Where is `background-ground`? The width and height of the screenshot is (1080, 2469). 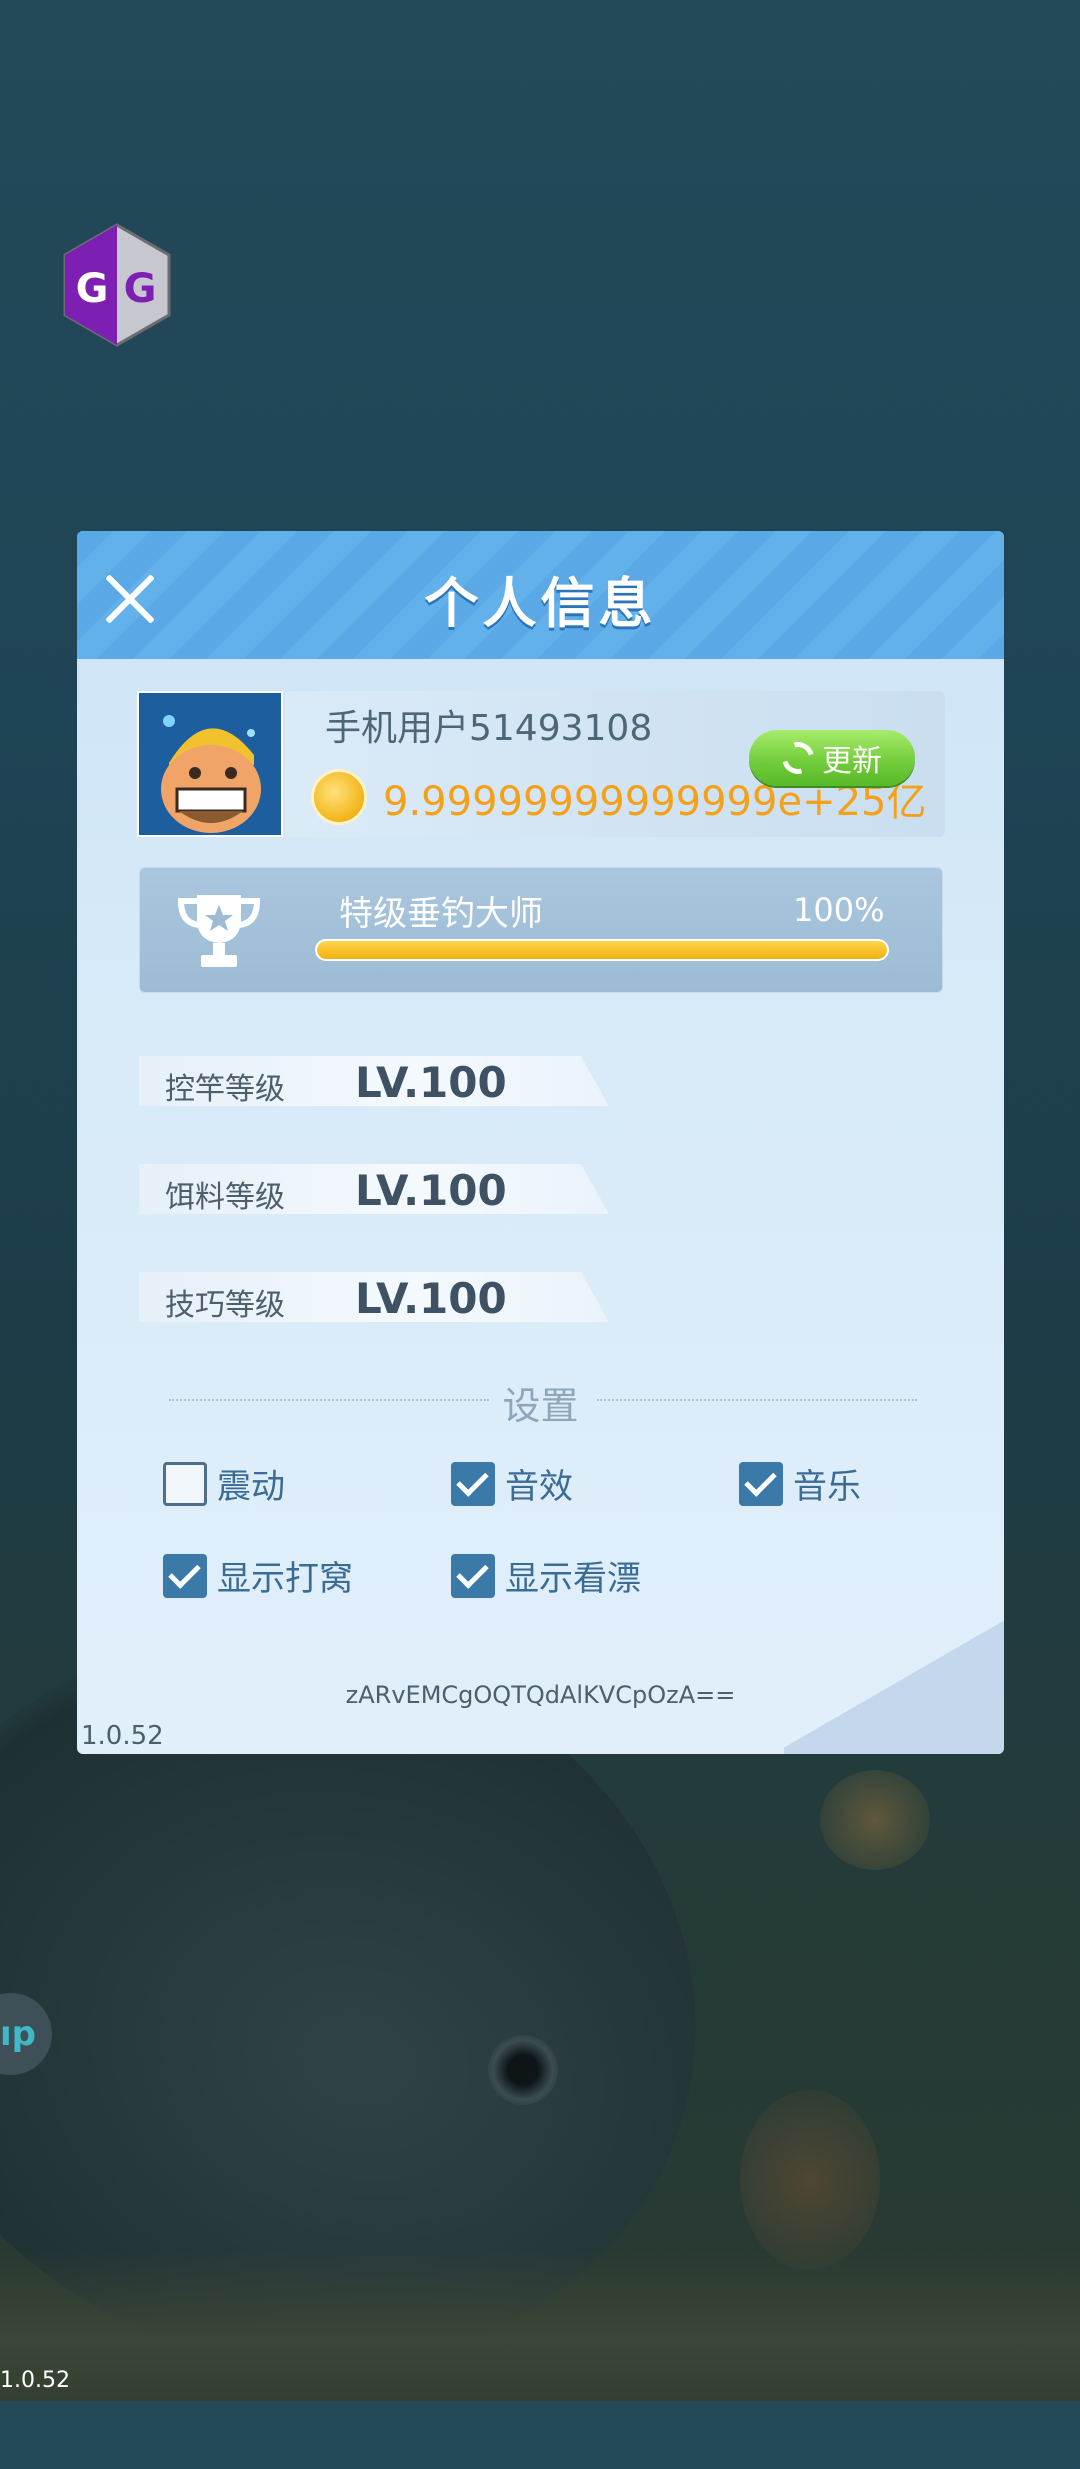 background-ground is located at coordinates (540, 2325).